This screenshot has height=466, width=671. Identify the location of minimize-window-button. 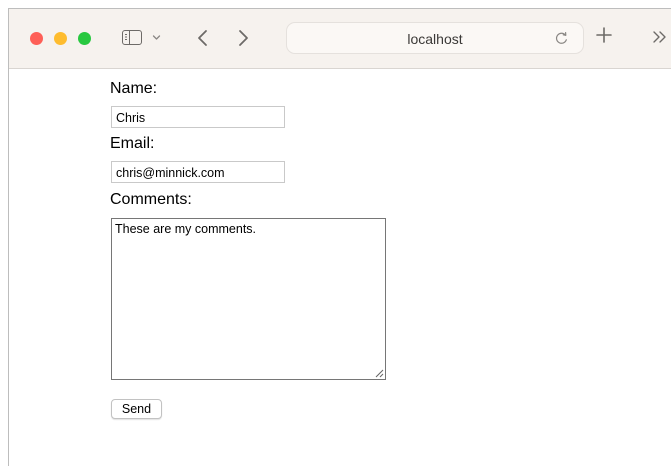
(60, 38).